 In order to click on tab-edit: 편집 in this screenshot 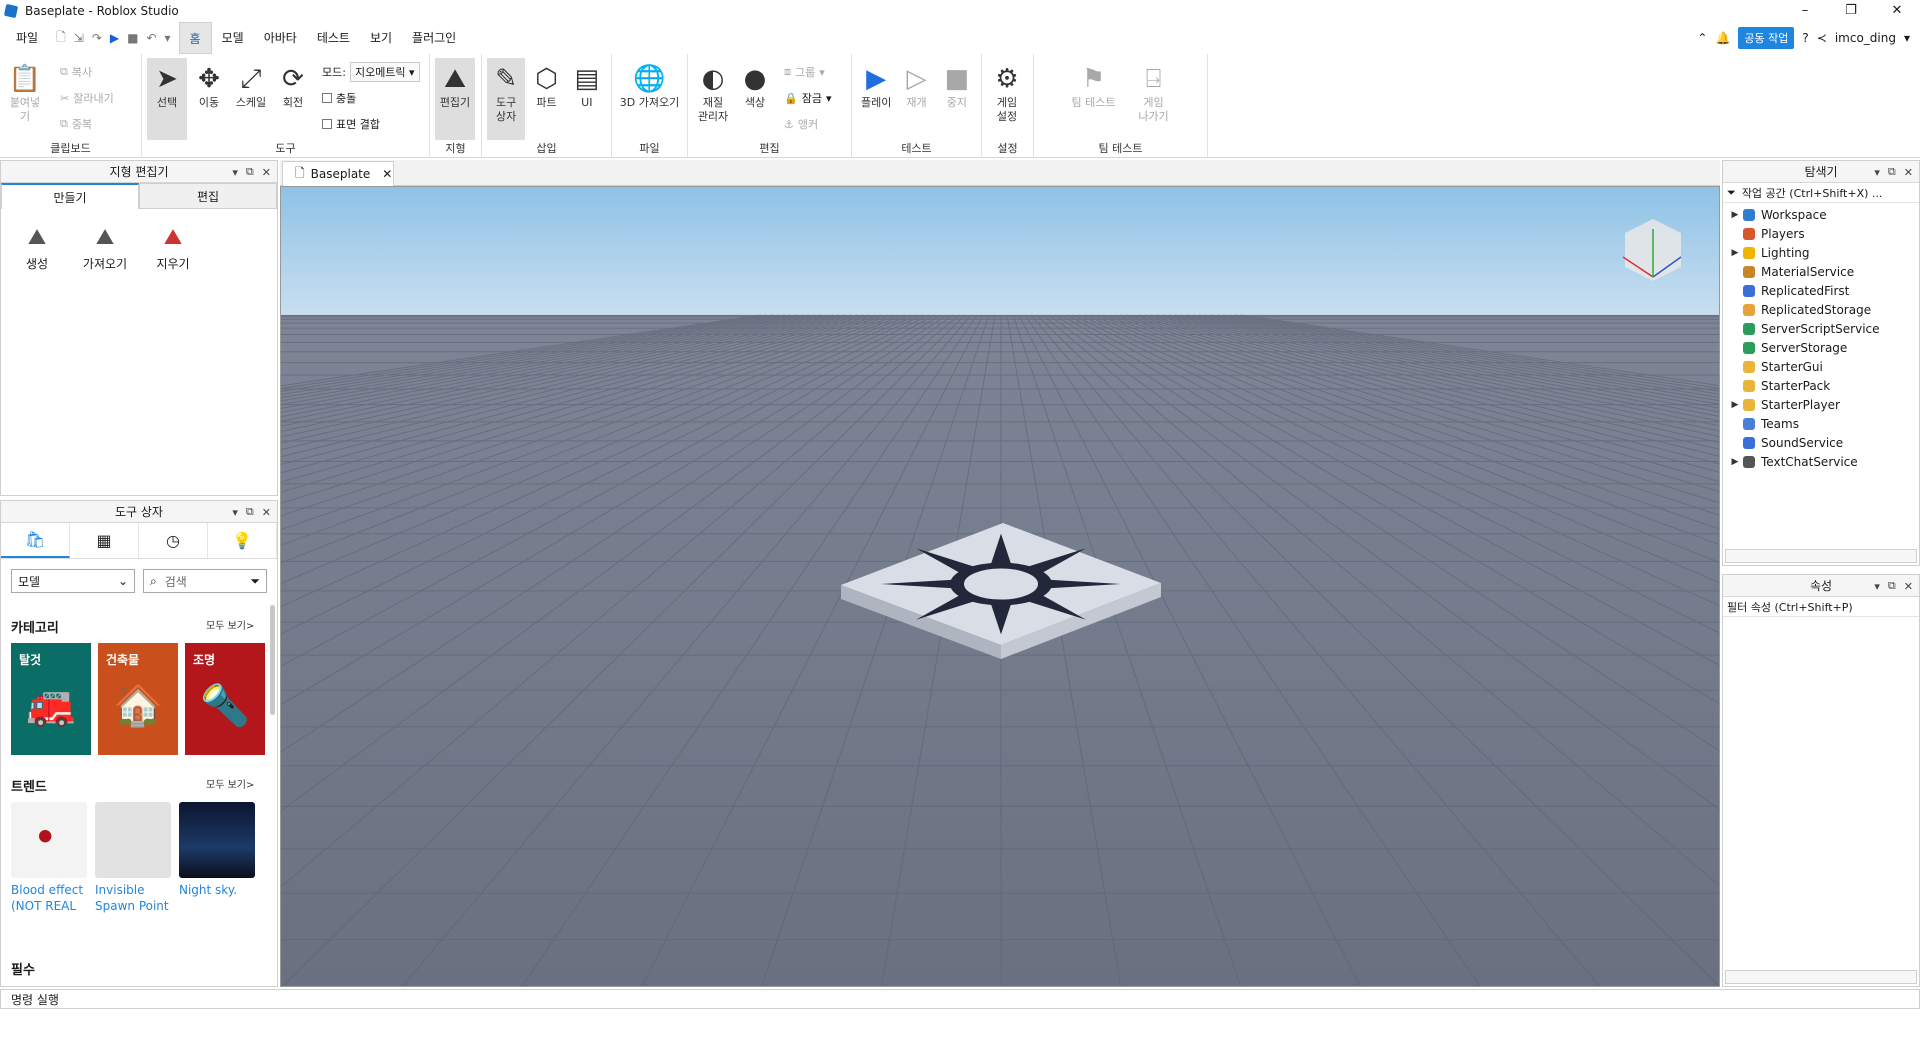, I will do `click(208, 196)`.